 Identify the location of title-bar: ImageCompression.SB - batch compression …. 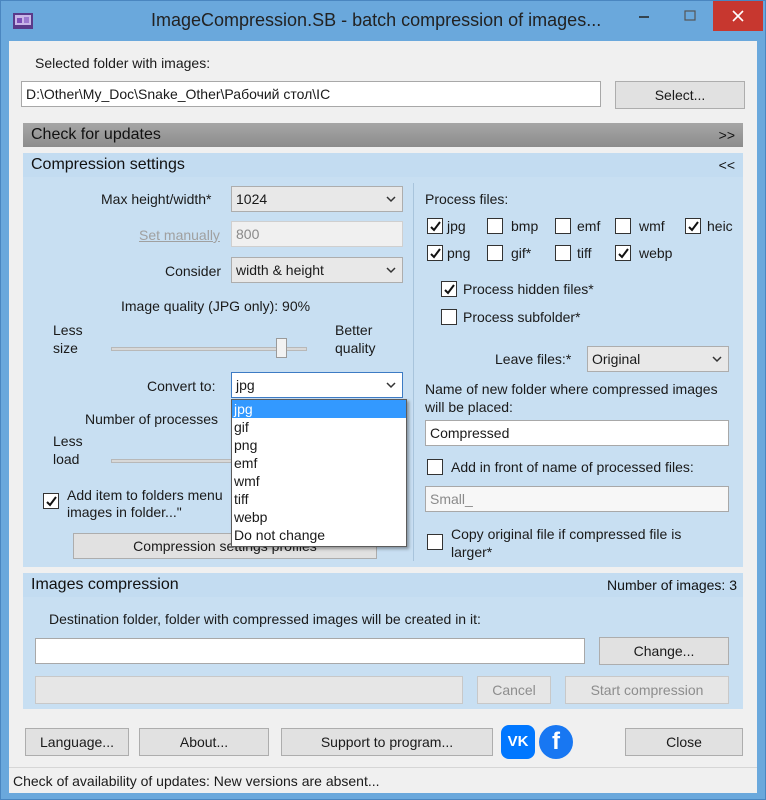
(383, 21).